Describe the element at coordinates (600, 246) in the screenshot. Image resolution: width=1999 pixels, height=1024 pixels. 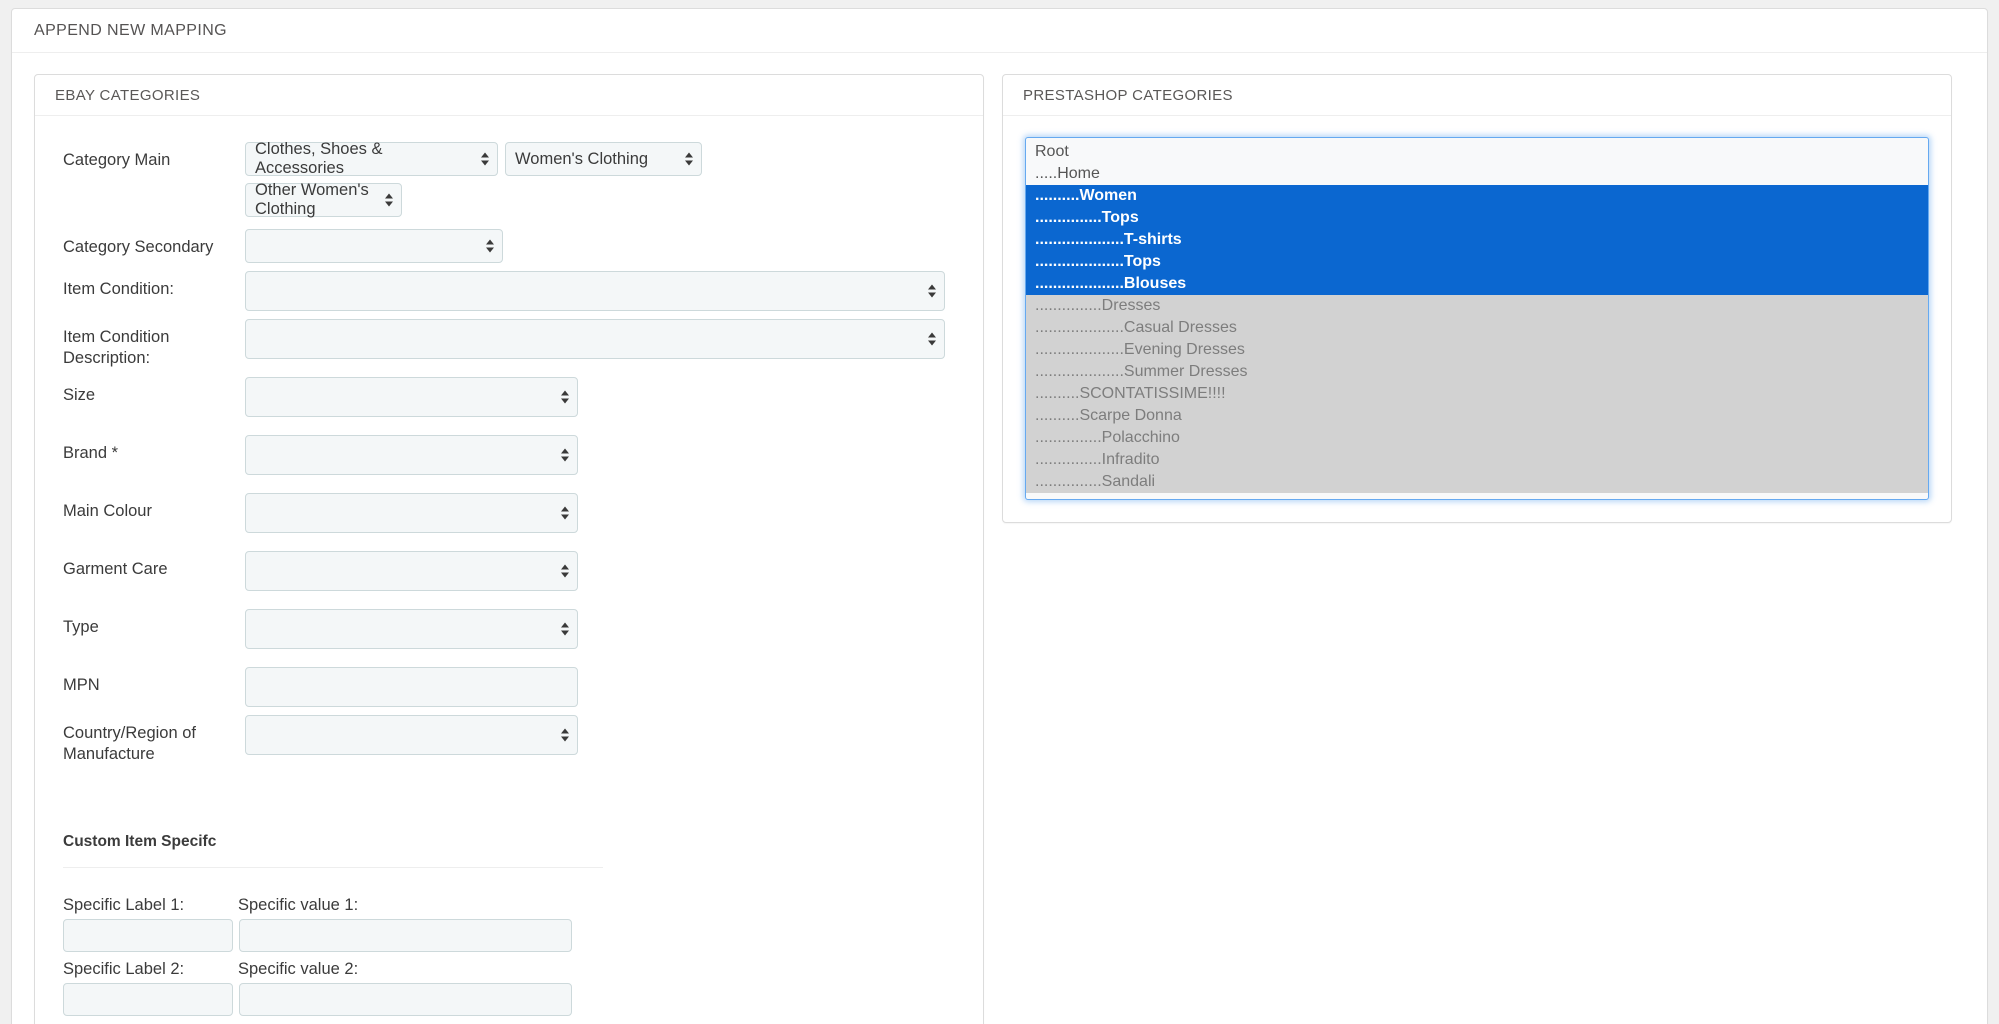
I see `category-secondary-control` at that location.